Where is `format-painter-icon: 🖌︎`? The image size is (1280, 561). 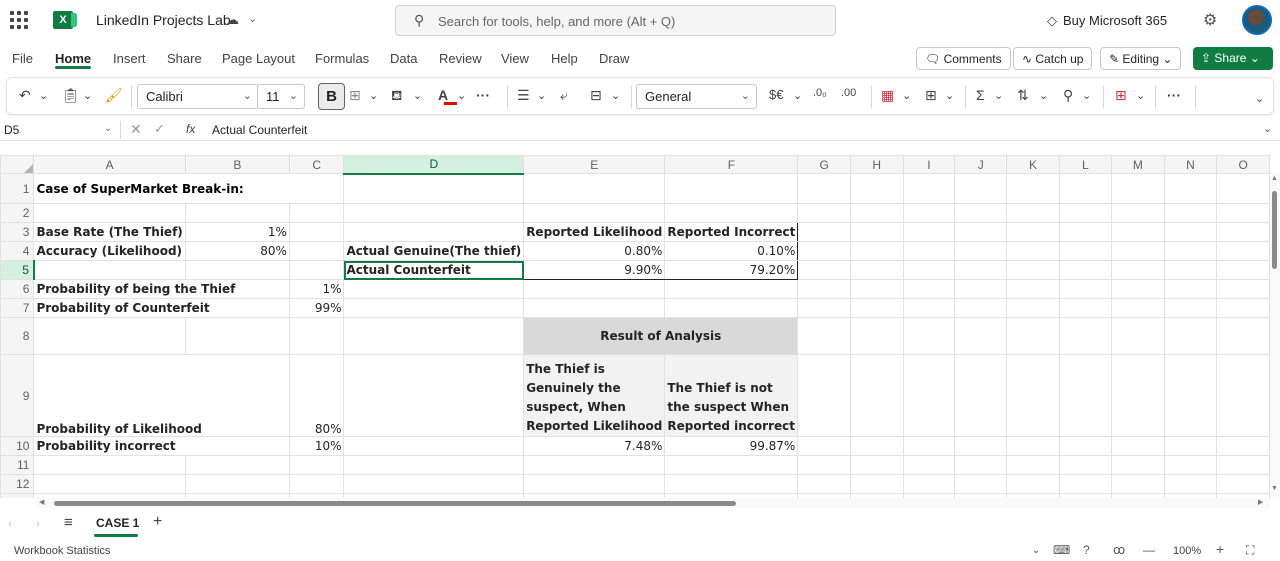 format-painter-icon: 🖌︎ is located at coordinates (114, 95).